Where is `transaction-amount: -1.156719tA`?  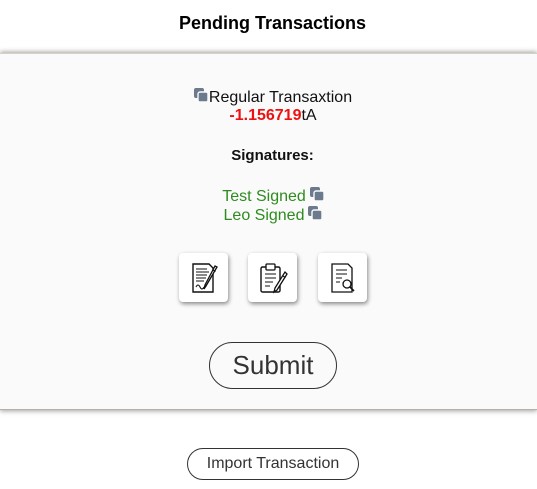 transaction-amount: -1.156719tA is located at coordinates (268, 116).